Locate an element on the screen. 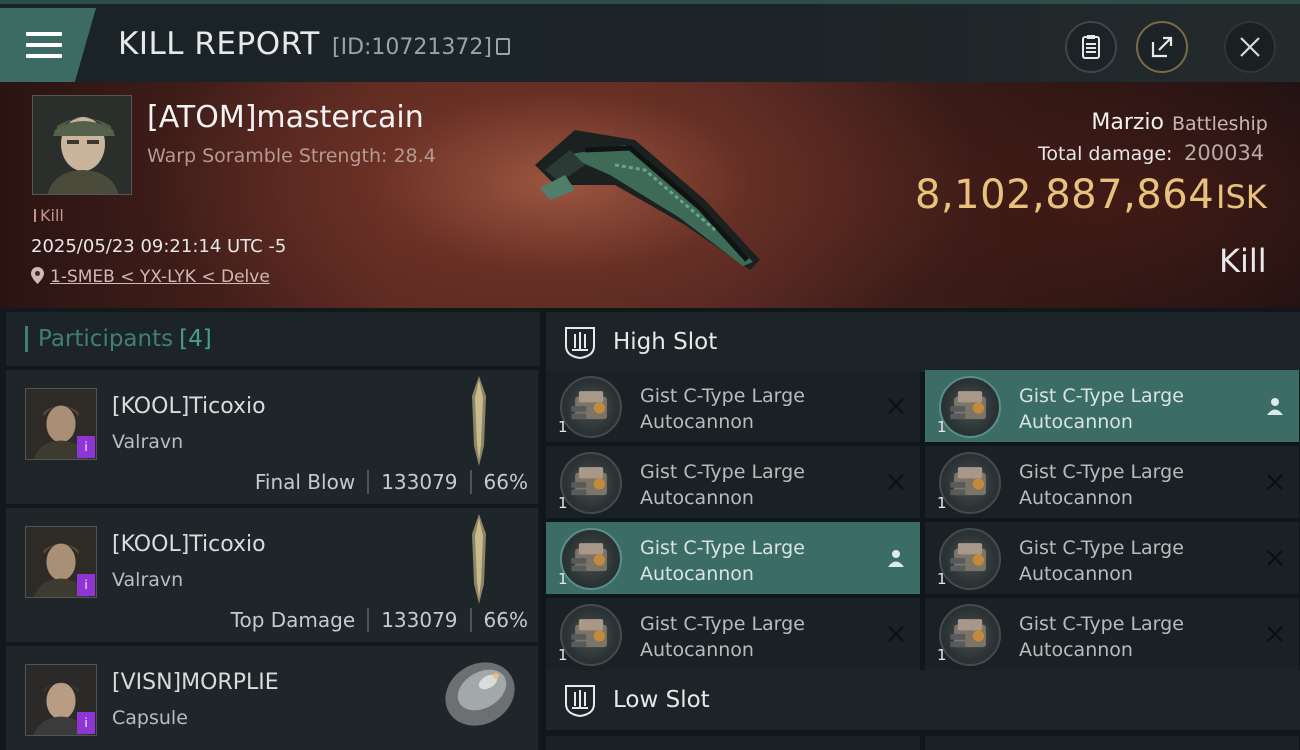  victim-ship-image is located at coordinates (647, 200).